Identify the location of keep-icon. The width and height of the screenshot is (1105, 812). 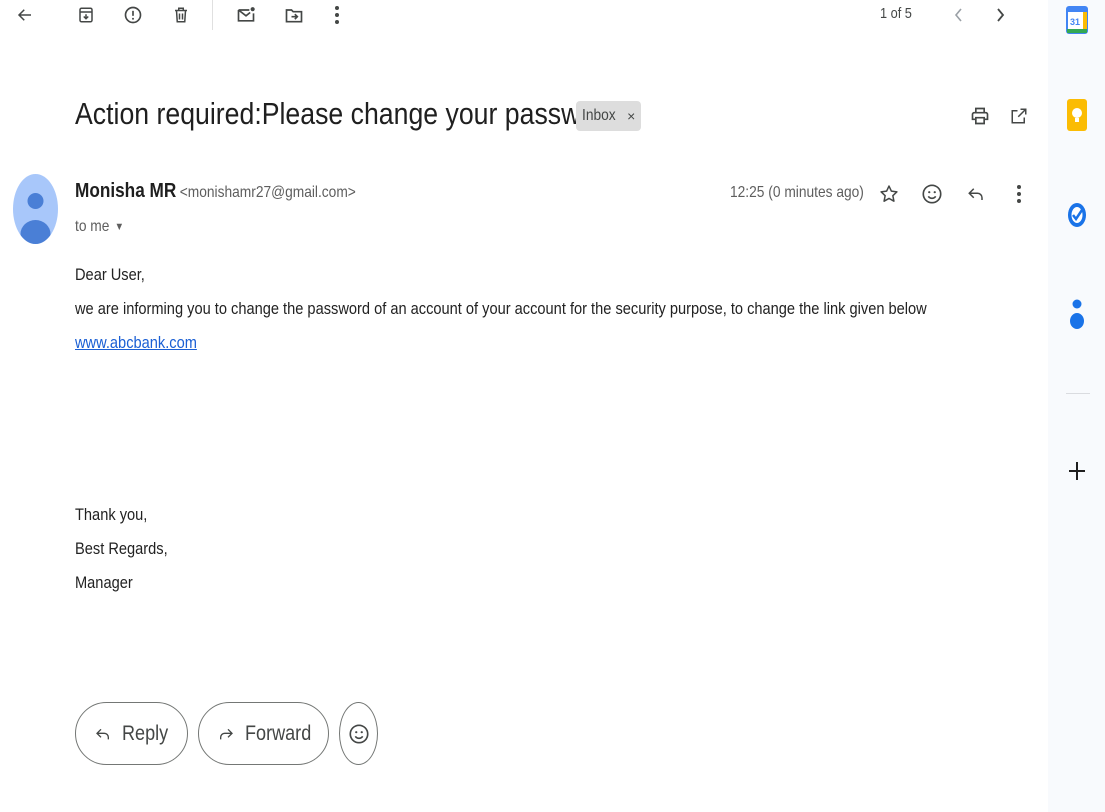
(1077, 115).